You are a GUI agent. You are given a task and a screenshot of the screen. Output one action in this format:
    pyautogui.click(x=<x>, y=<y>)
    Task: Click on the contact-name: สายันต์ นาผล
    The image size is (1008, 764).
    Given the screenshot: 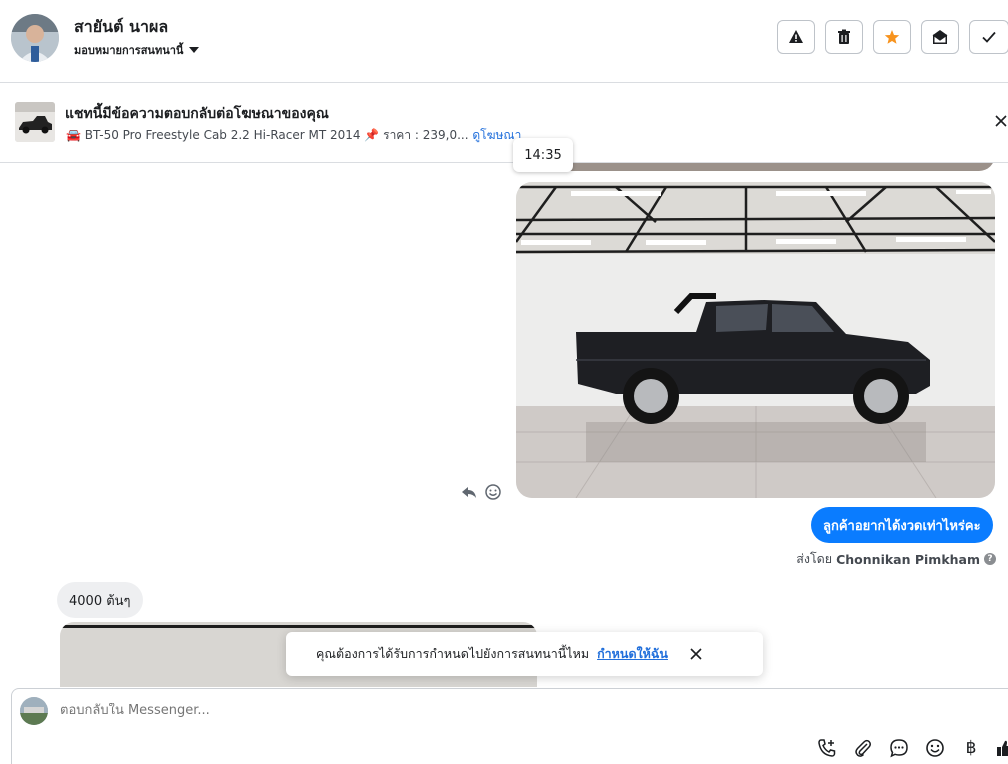 What is the action you would take?
    pyautogui.click(x=121, y=26)
    